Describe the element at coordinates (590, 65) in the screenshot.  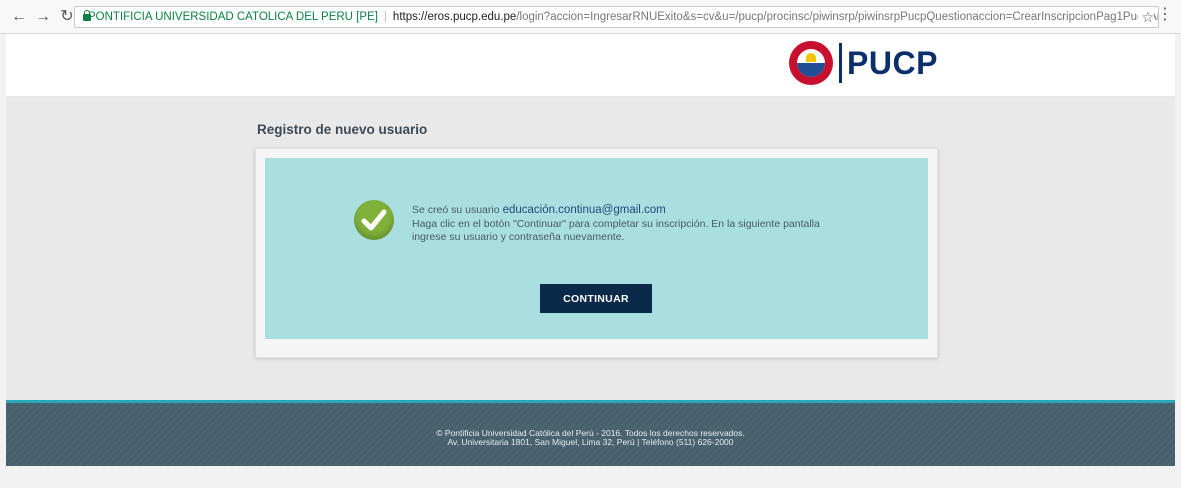
I see `site-header: PUCP` at that location.